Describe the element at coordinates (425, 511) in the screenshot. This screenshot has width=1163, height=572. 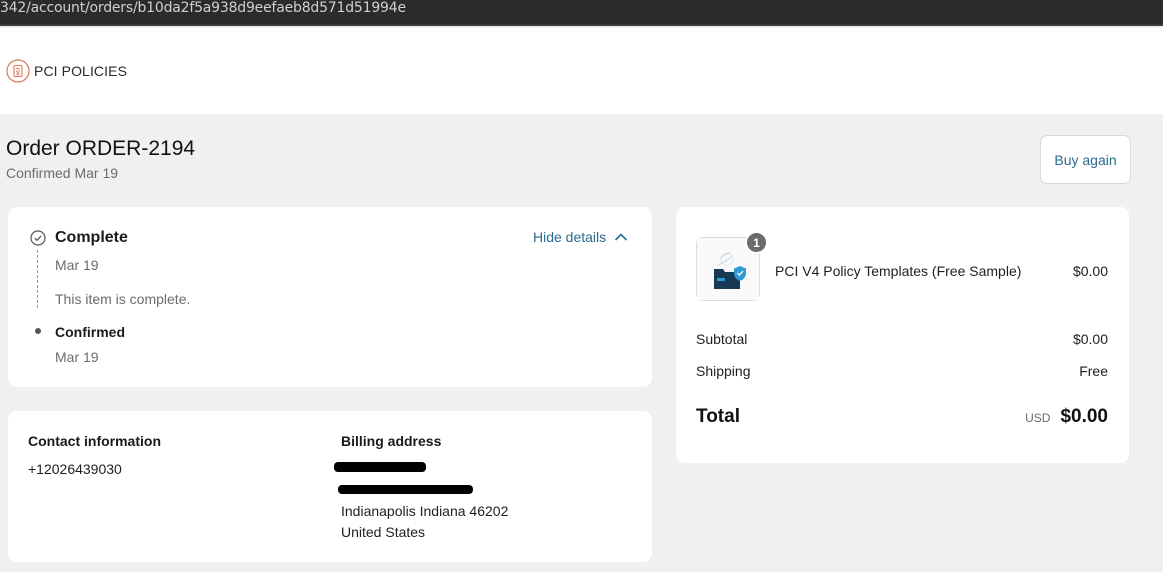
I see `billing-city-line: Indianapolis Indiana 46202` at that location.